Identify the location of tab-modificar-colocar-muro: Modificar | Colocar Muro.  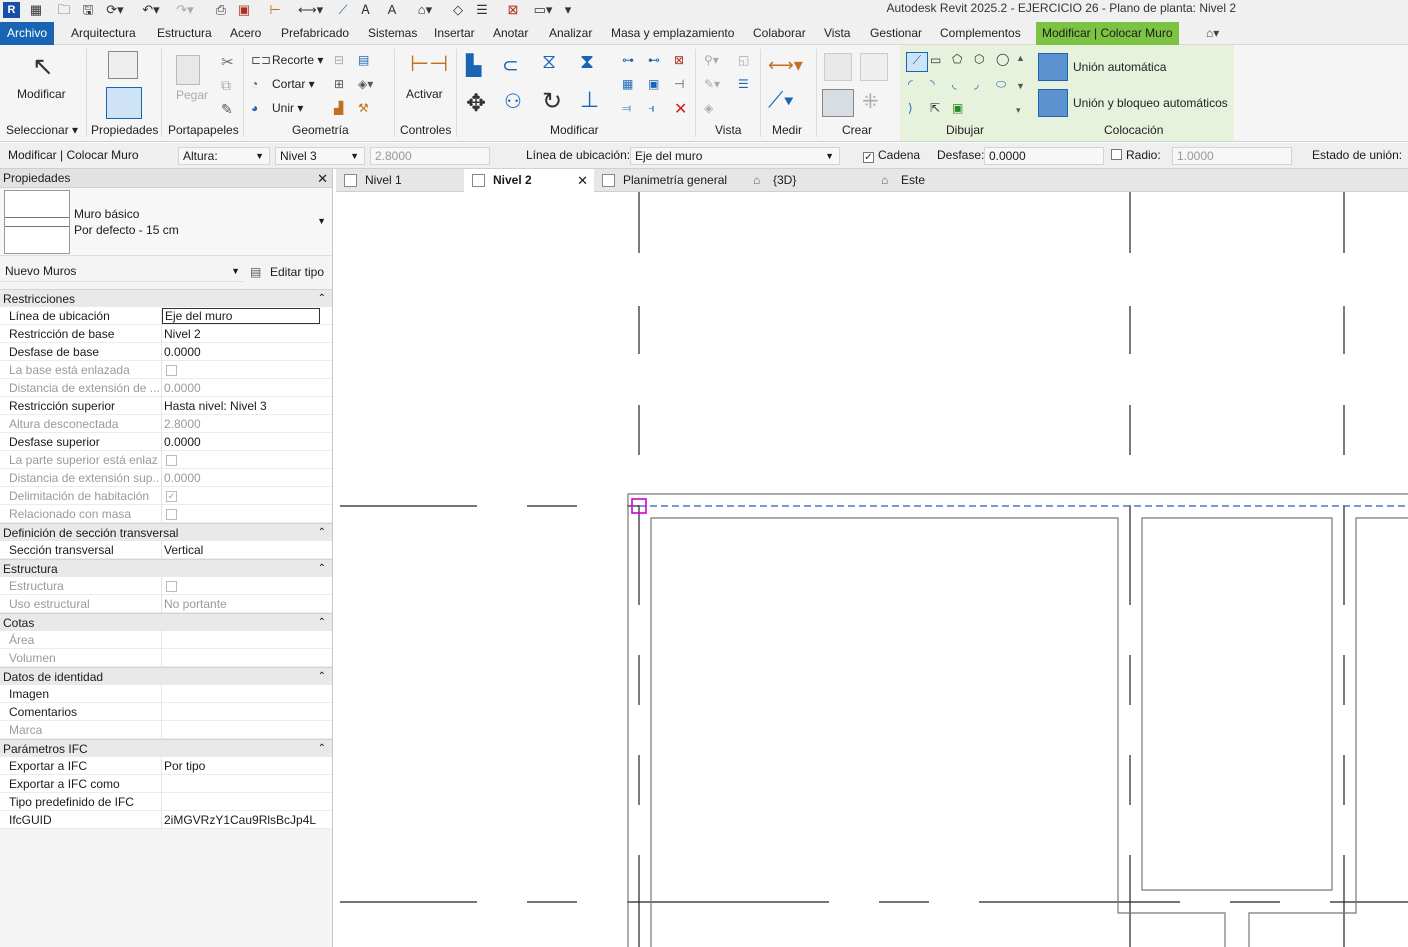
(1107, 33).